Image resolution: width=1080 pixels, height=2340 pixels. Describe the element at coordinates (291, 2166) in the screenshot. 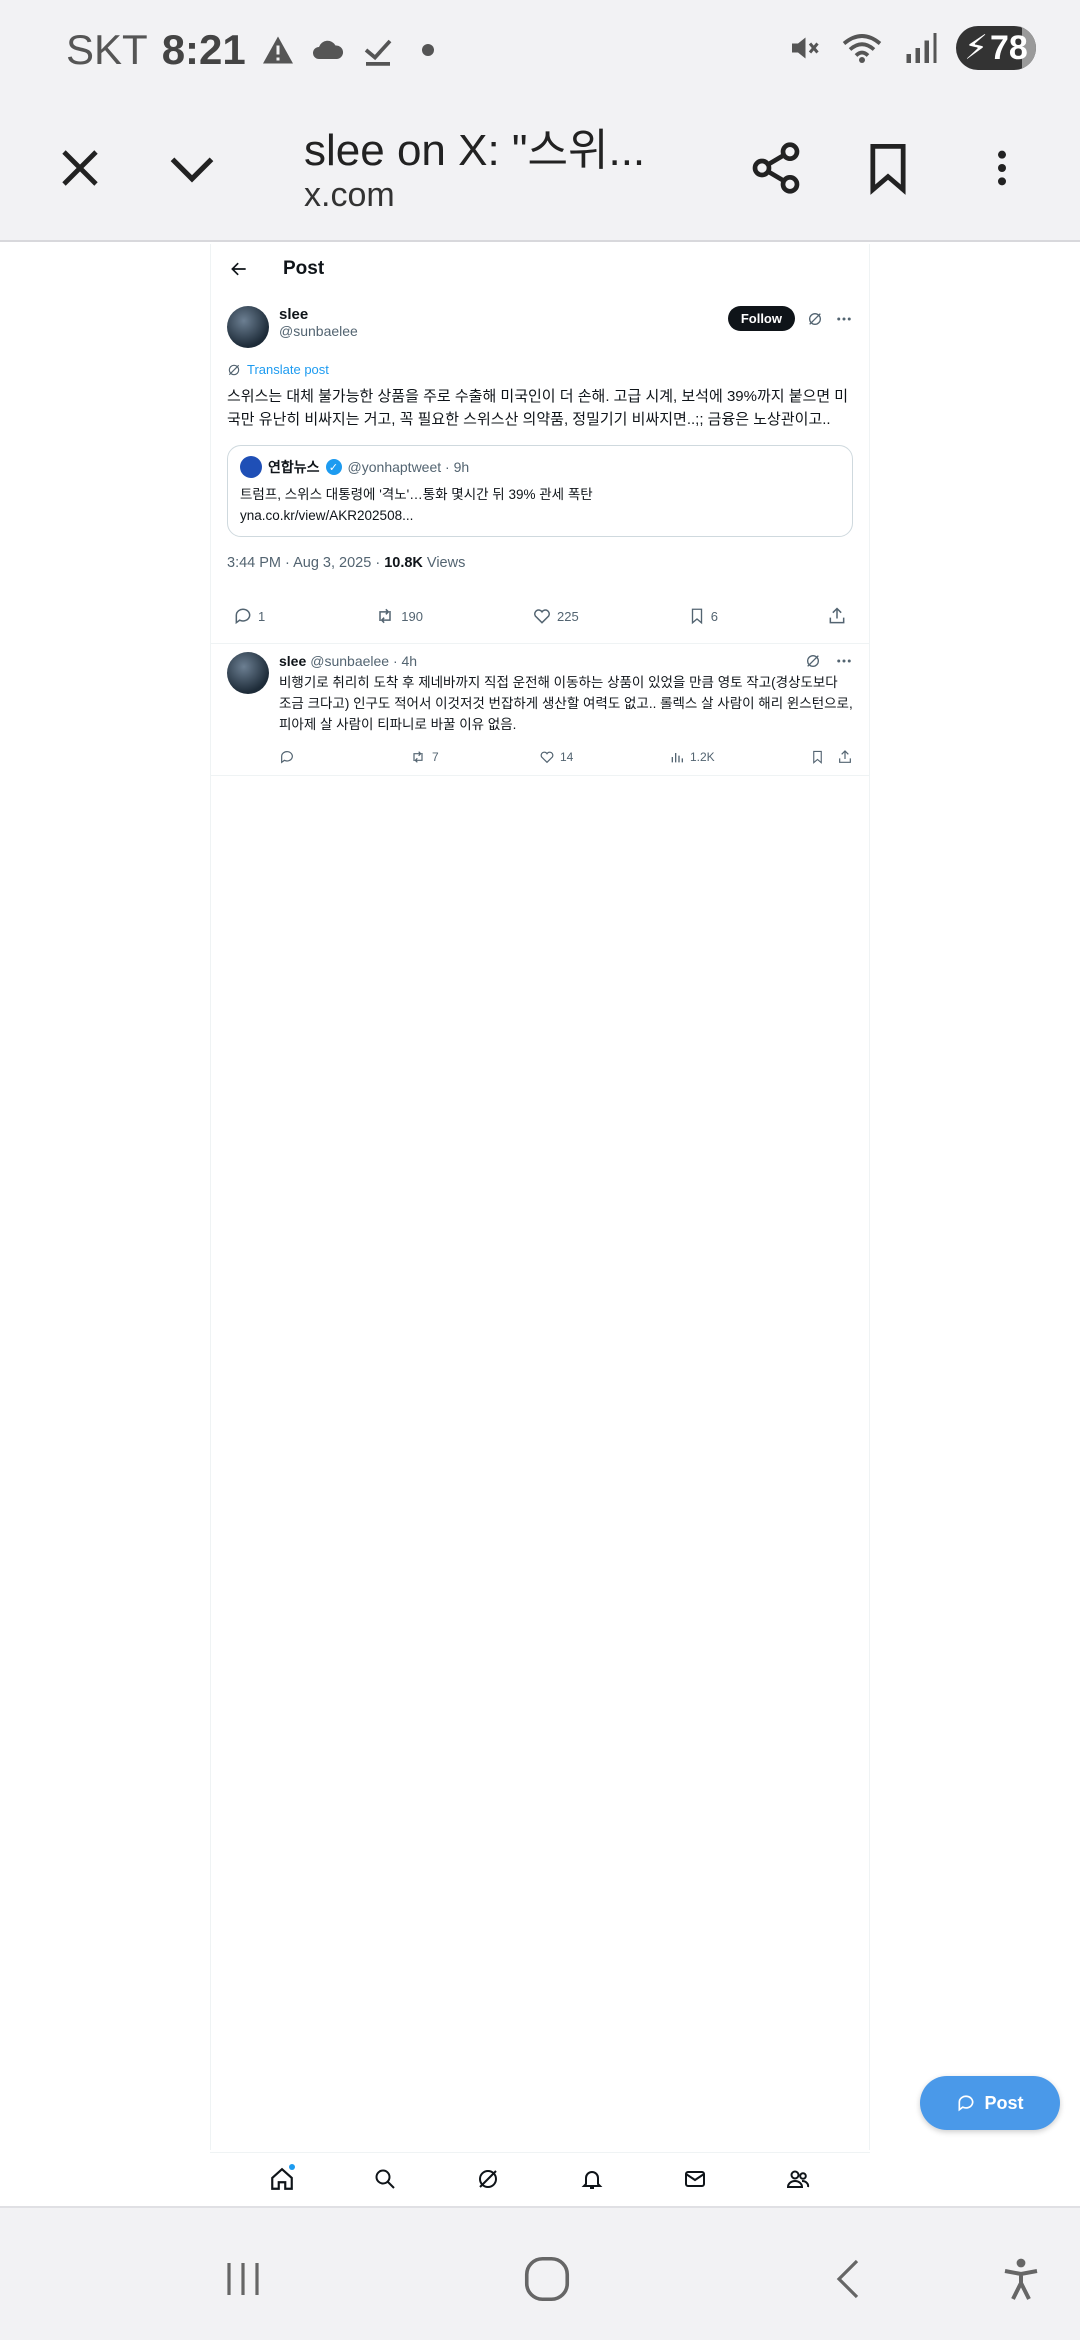

I see `unread-dot` at that location.